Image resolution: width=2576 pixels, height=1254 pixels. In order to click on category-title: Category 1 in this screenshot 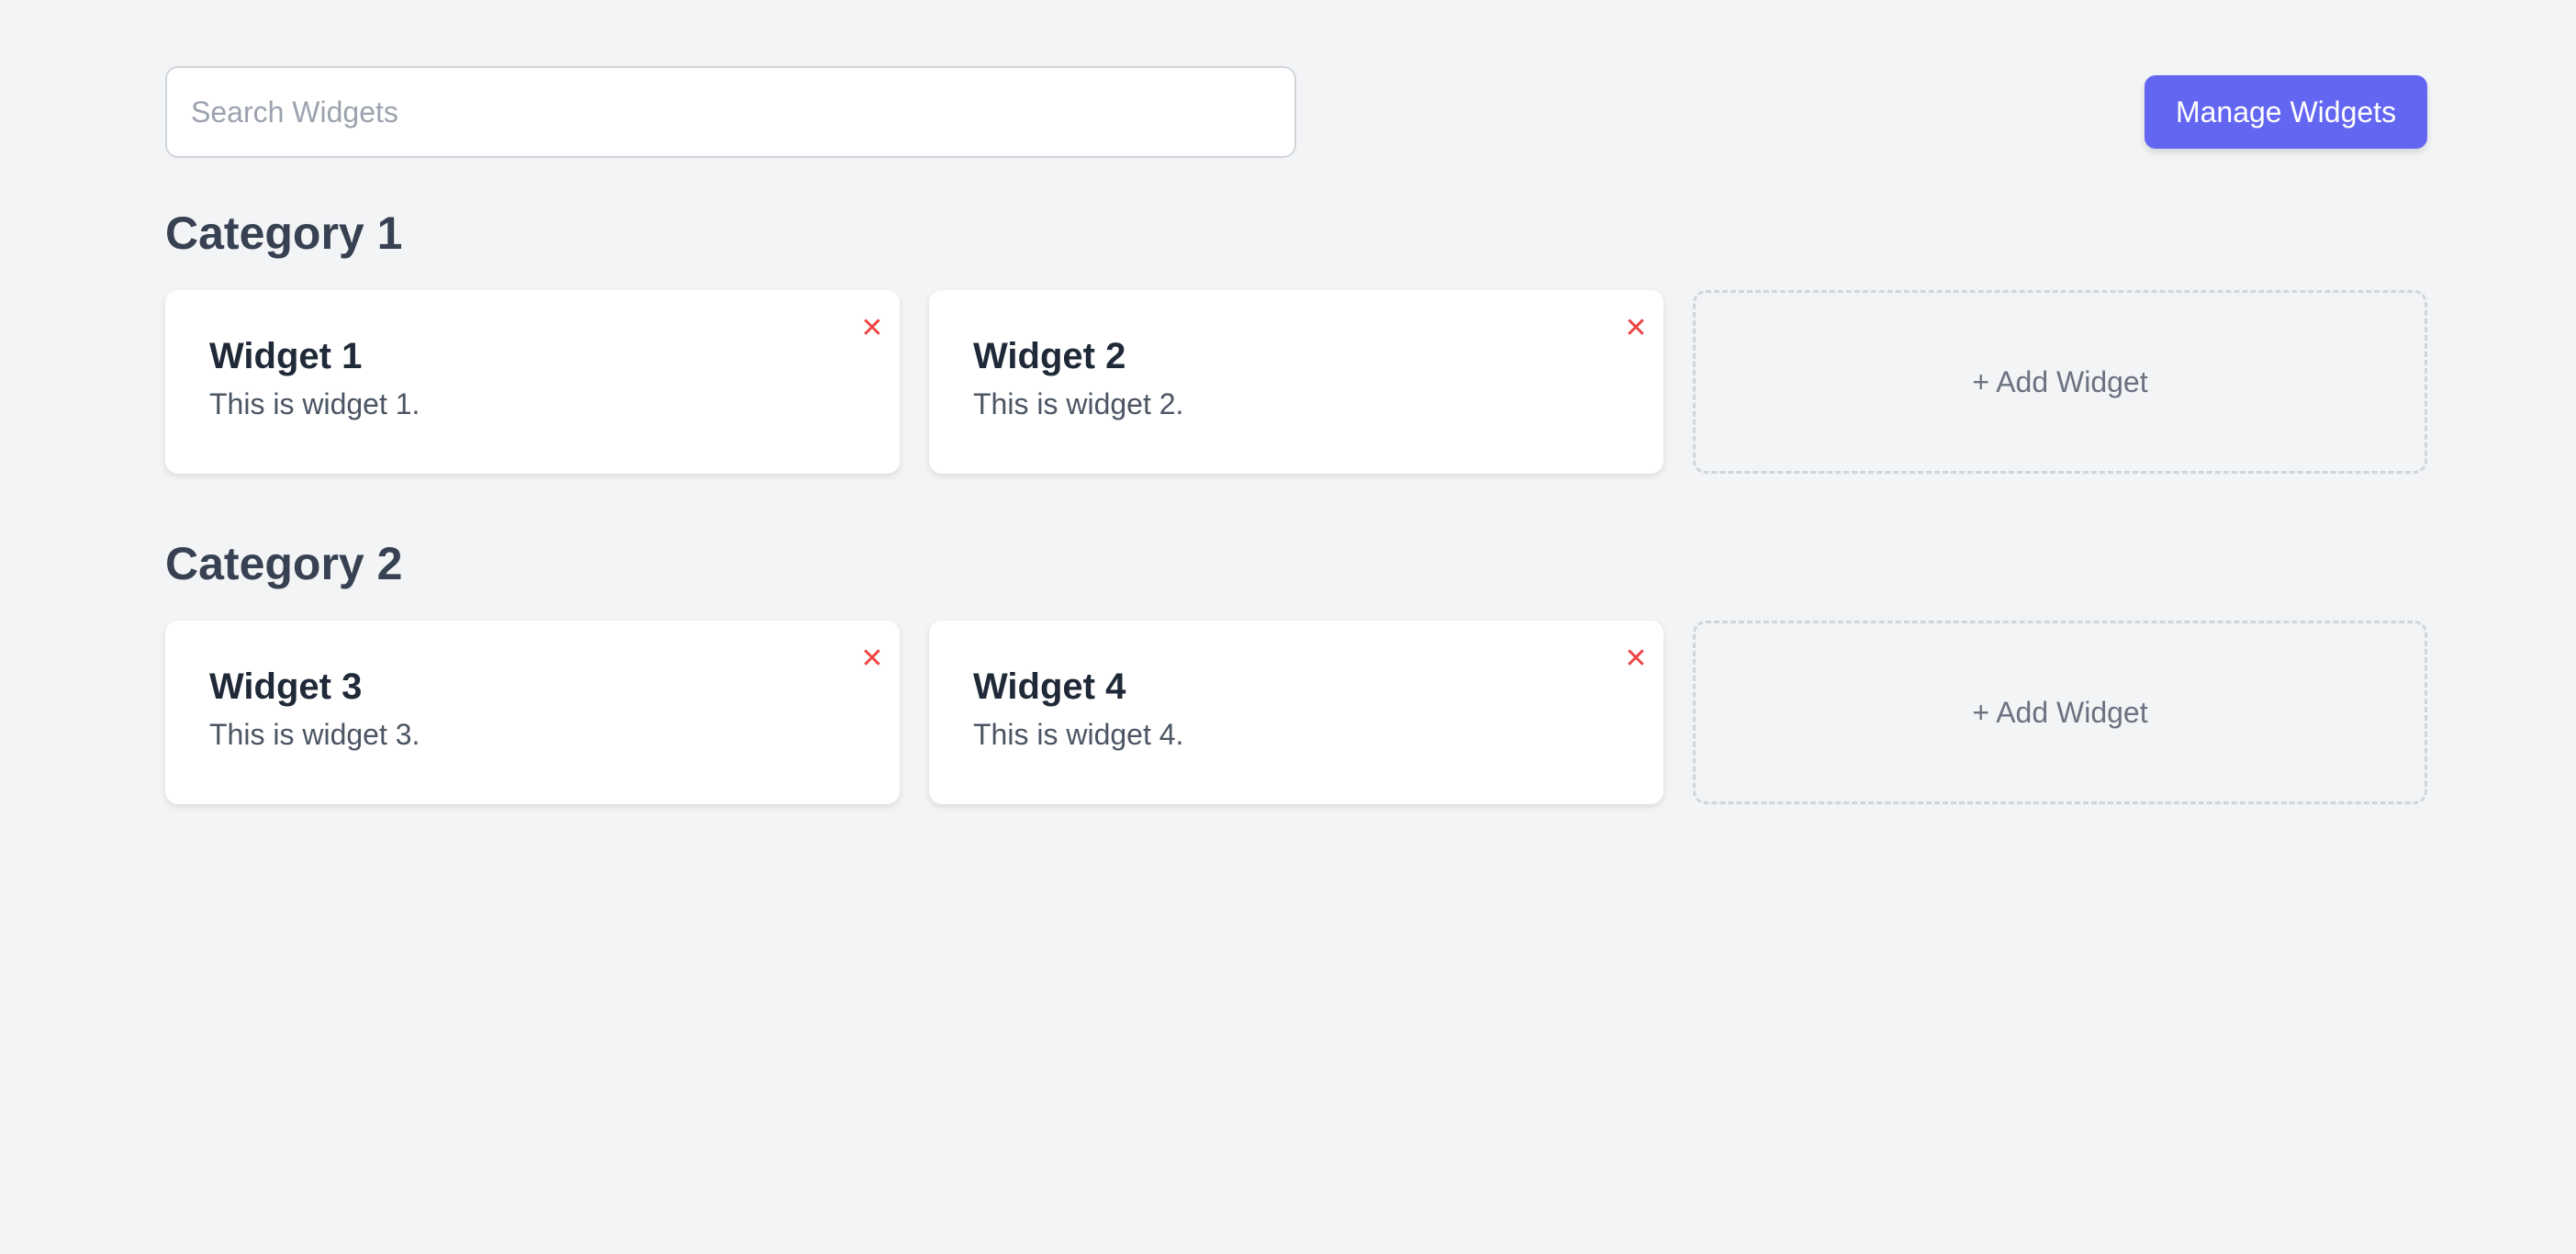, I will do `click(284, 233)`.